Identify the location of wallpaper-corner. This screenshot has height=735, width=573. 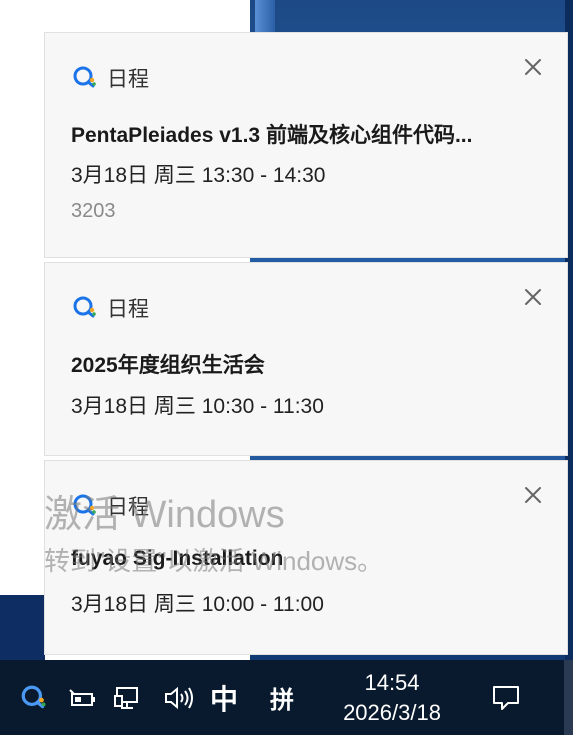
(22, 627).